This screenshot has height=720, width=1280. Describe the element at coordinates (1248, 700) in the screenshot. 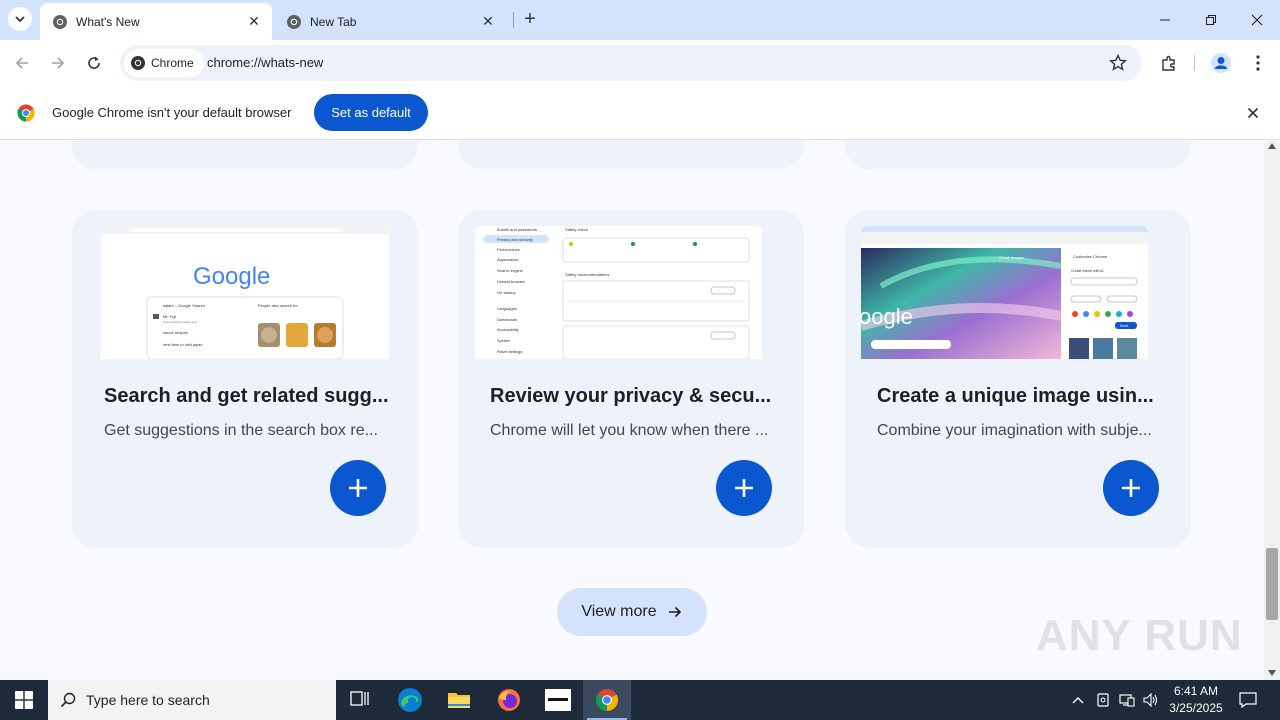

I see `notification-center-button` at that location.